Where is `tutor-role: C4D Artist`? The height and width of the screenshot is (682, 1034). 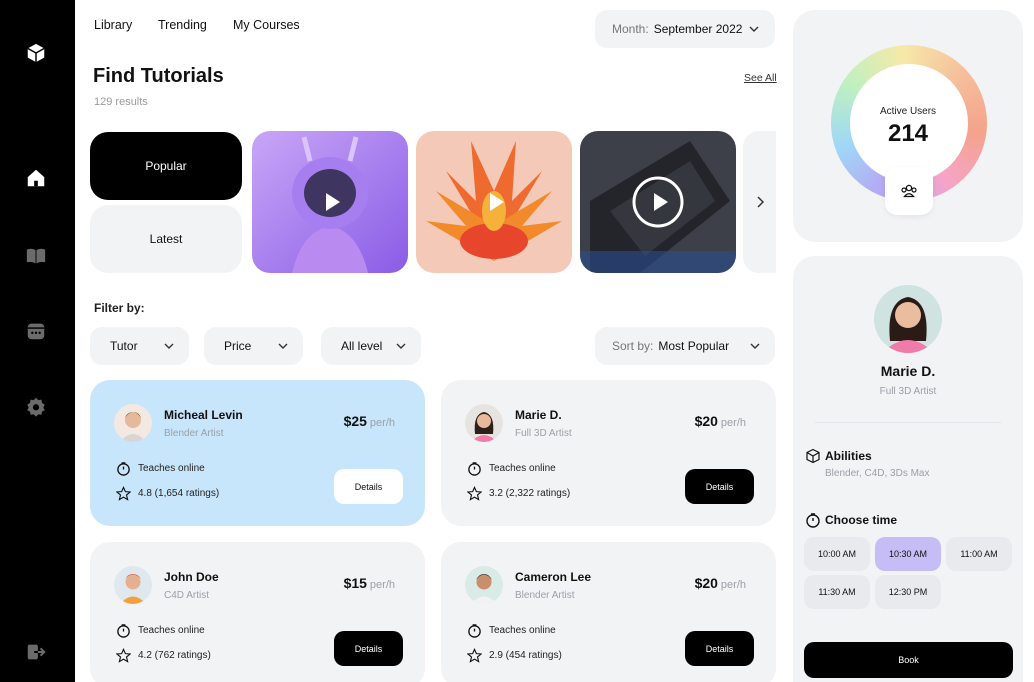
tutor-role: C4D Artist is located at coordinates (187, 595).